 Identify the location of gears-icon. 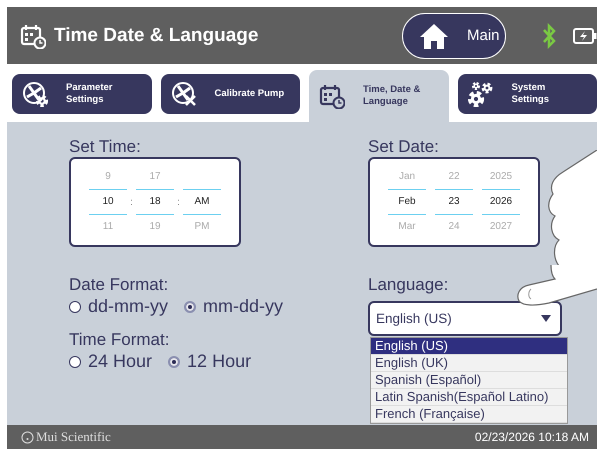
(481, 94).